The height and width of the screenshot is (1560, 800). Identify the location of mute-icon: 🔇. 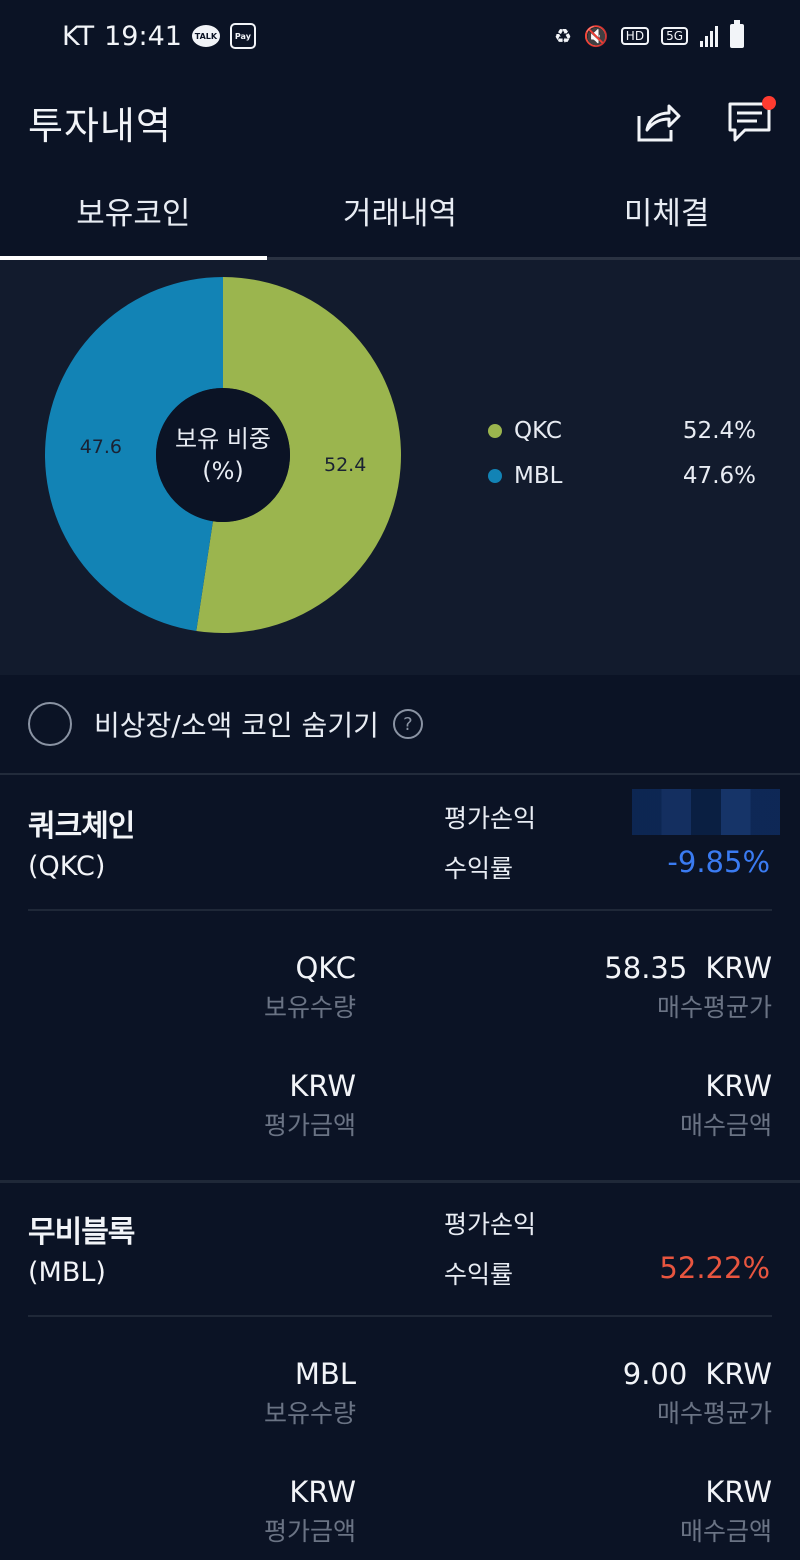
(596, 36).